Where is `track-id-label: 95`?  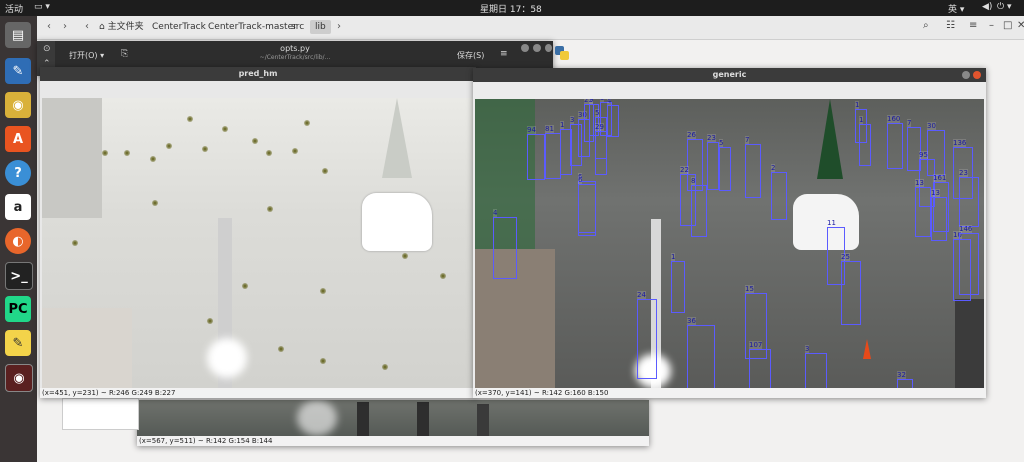 track-id-label: 95 is located at coordinates (923, 155).